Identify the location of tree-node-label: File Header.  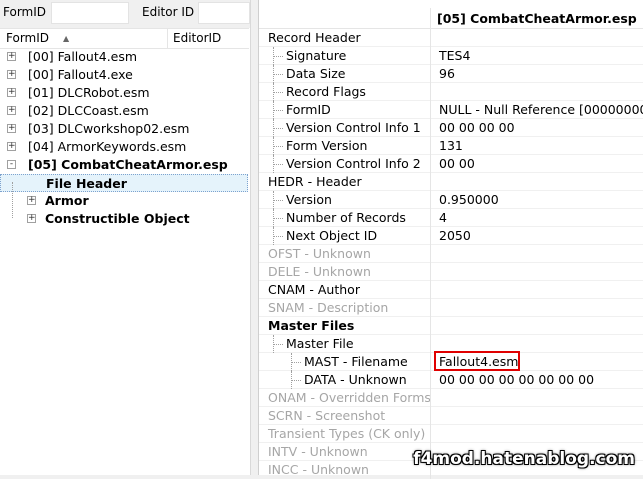
(86, 183).